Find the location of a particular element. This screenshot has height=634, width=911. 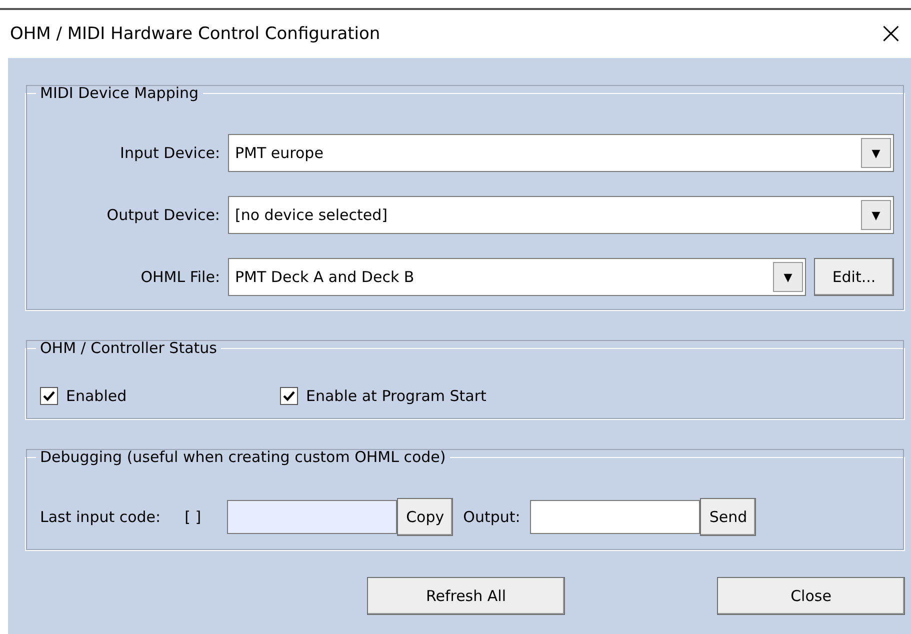

group-title: MIDI Device Mapping is located at coordinates (119, 93).